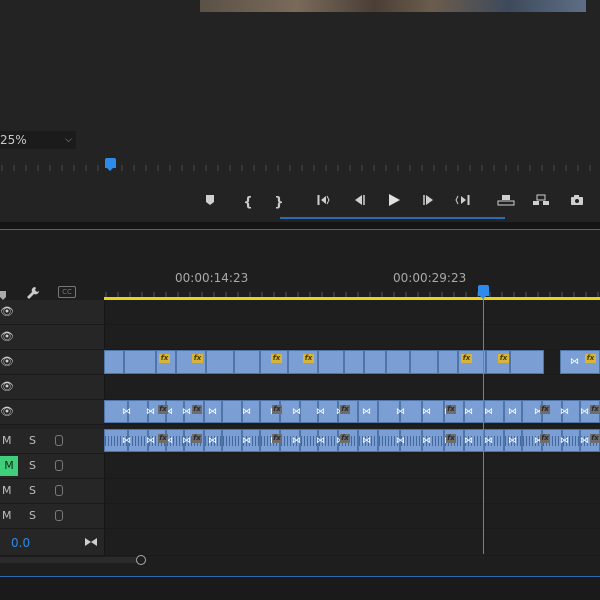 The width and height of the screenshot is (600, 600). Describe the element at coordinates (67, 292) in the screenshot. I see `captions-icon: CC` at that location.